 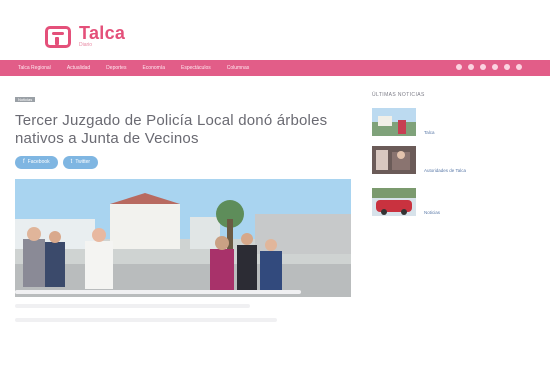 I want to click on share-facebook-button: f Facebook, so click(x=36, y=162).